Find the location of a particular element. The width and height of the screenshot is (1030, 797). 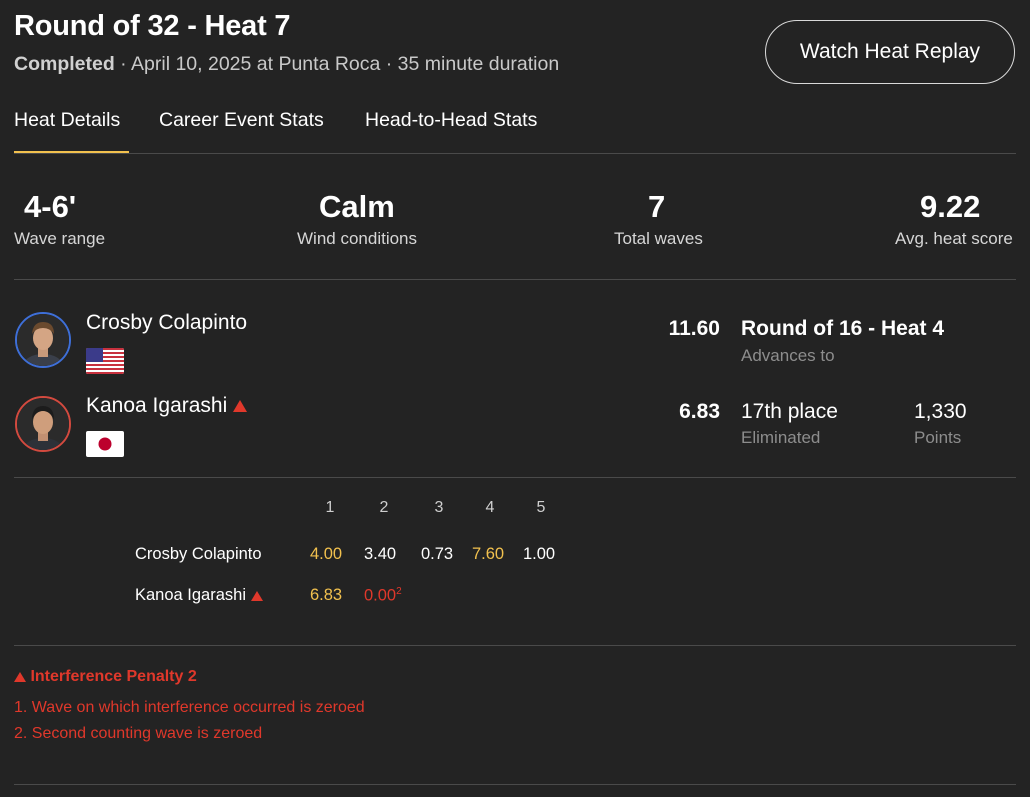

heat-score-igarashi: 6.83 is located at coordinates (699, 411).